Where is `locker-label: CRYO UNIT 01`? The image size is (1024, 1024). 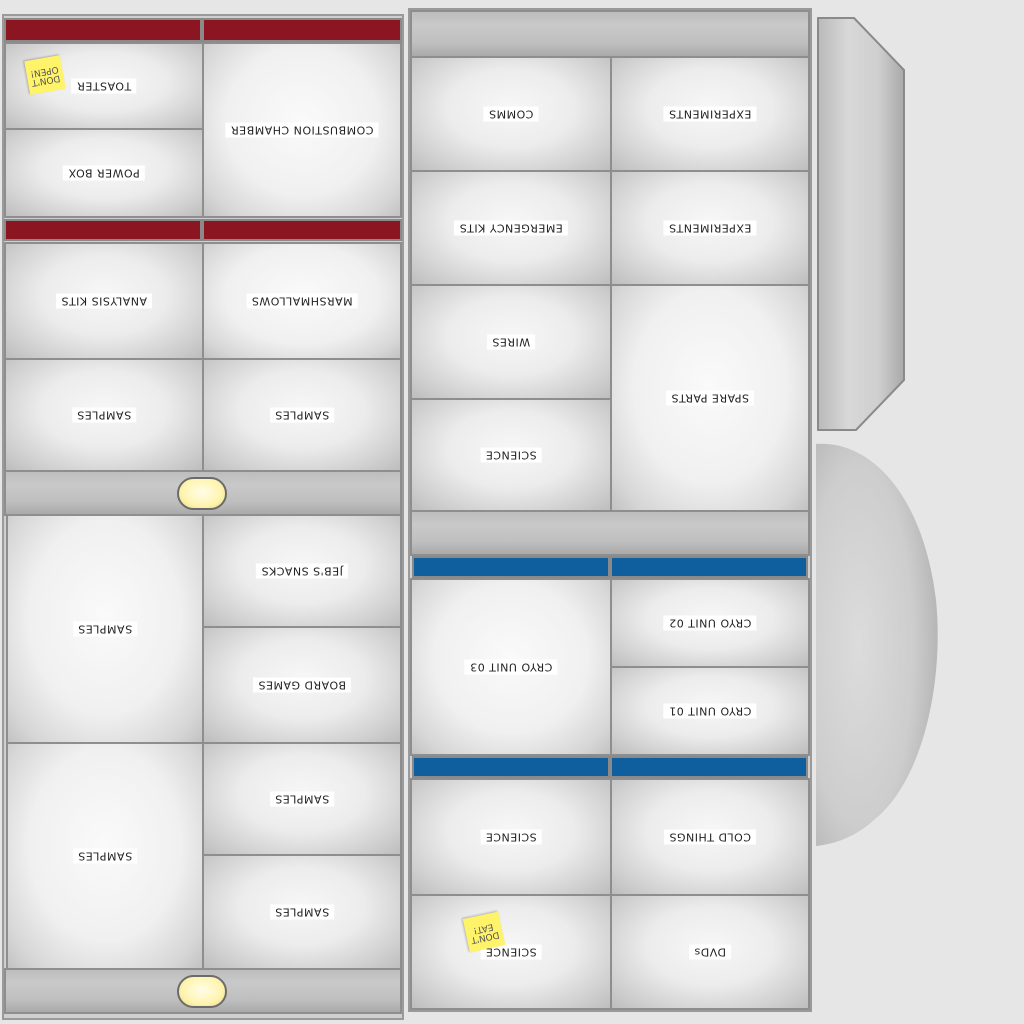 locker-label: CRYO UNIT 01 is located at coordinates (710, 711).